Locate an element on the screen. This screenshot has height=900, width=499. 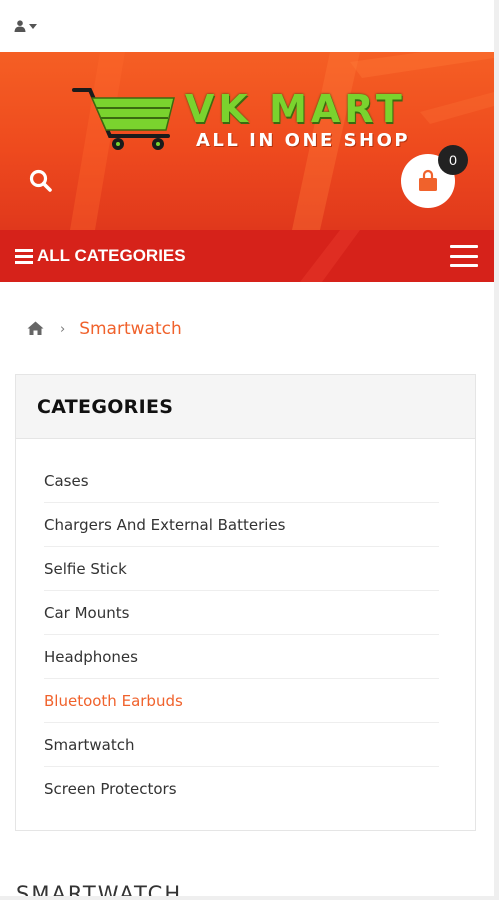
search-button is located at coordinates (42, 182).